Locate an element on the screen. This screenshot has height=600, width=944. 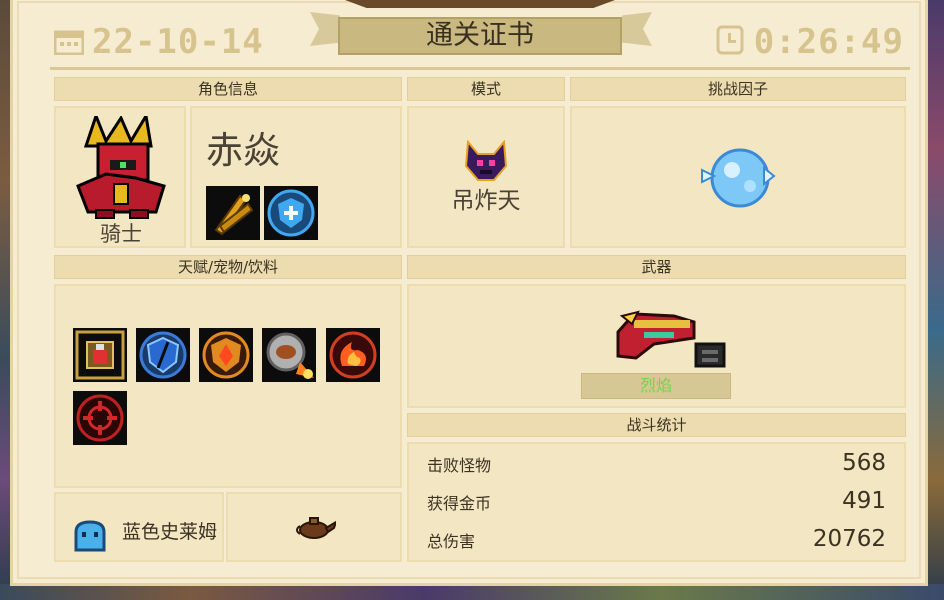
flame-gun-icon is located at coordinates (672, 339).